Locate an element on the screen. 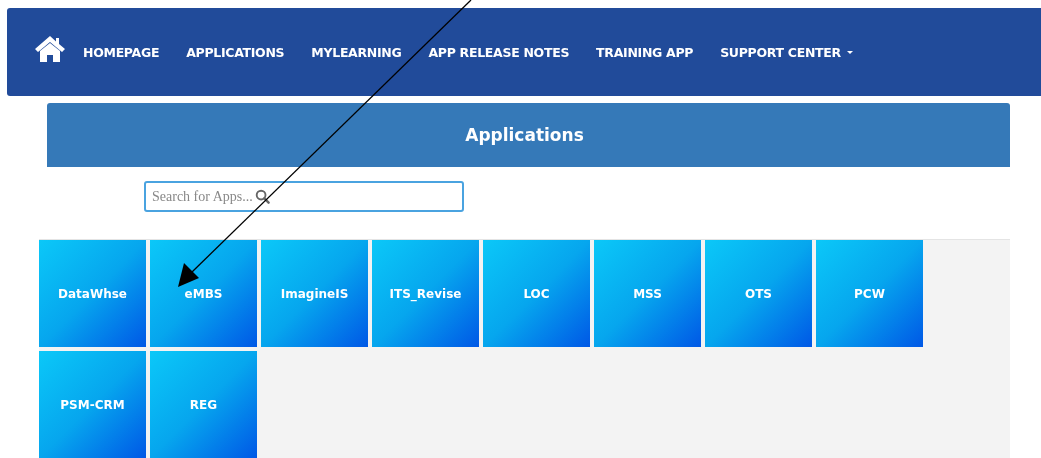 This screenshot has height=458, width=1041. caret-icon is located at coordinates (849, 52).